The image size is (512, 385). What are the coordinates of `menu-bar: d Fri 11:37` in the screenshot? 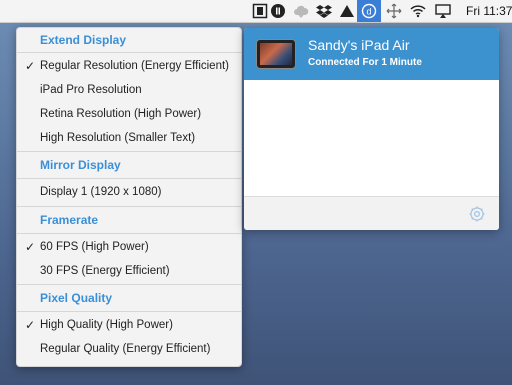 It's located at (256, 11).